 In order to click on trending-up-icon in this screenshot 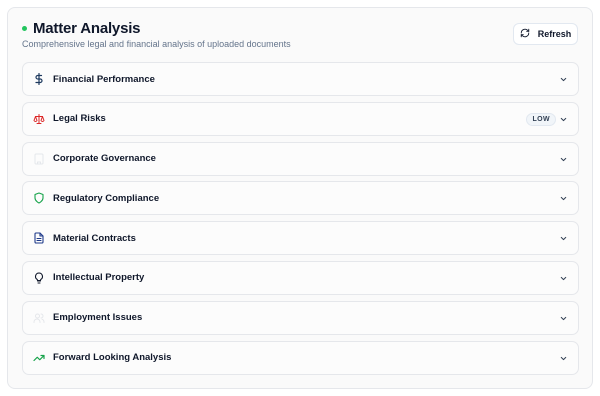, I will do `click(39, 358)`.